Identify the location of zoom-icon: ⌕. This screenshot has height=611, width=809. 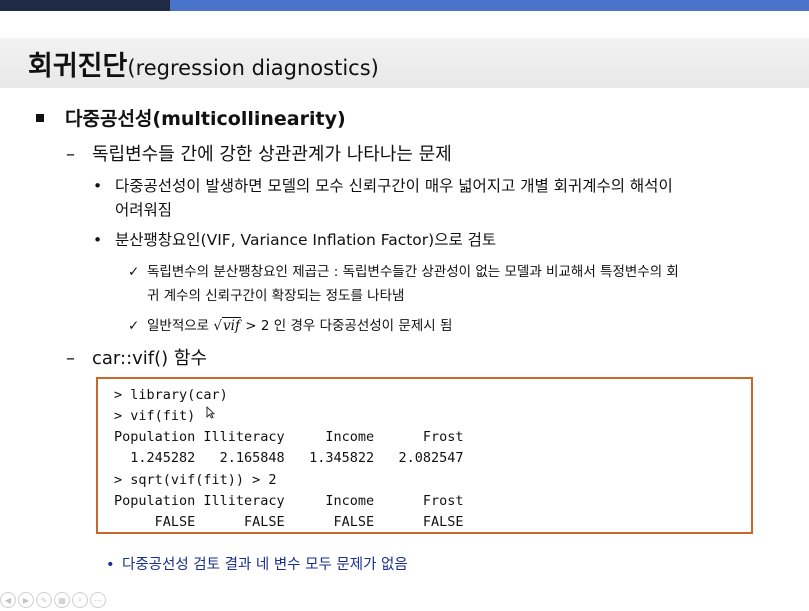
(80, 600).